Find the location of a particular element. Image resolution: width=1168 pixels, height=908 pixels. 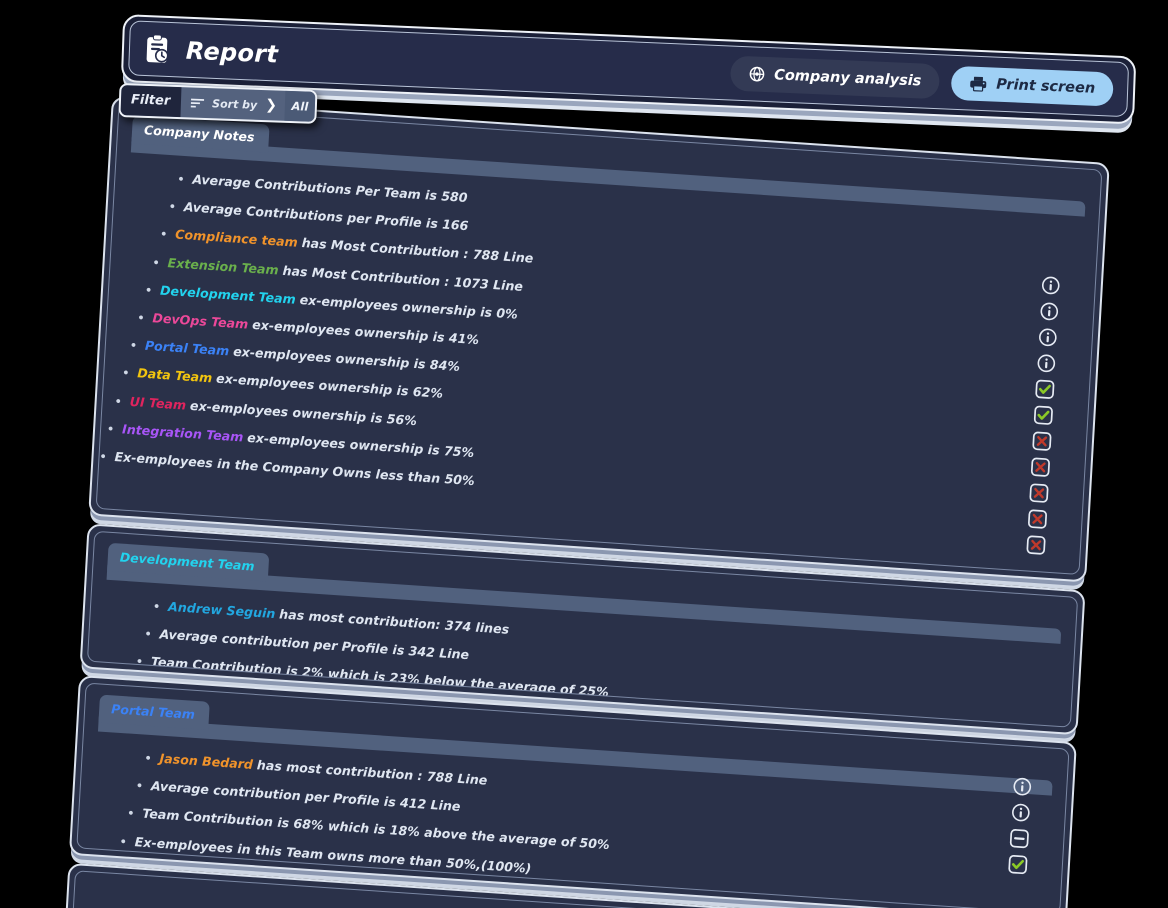

bullet-text: Average Contributions Per Team is 580 is located at coordinates (330, 188).